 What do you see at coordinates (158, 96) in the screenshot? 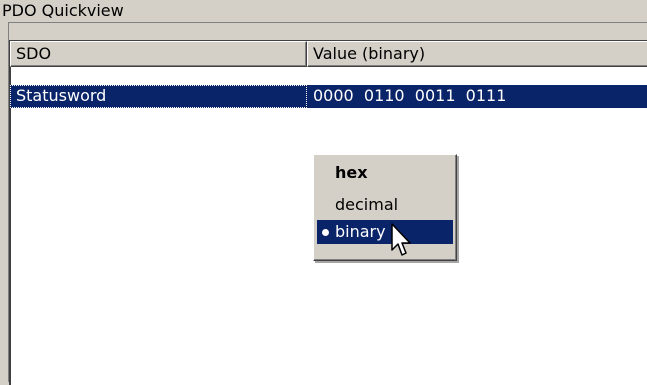
I see `cell-sdo: Statusword` at bounding box center [158, 96].